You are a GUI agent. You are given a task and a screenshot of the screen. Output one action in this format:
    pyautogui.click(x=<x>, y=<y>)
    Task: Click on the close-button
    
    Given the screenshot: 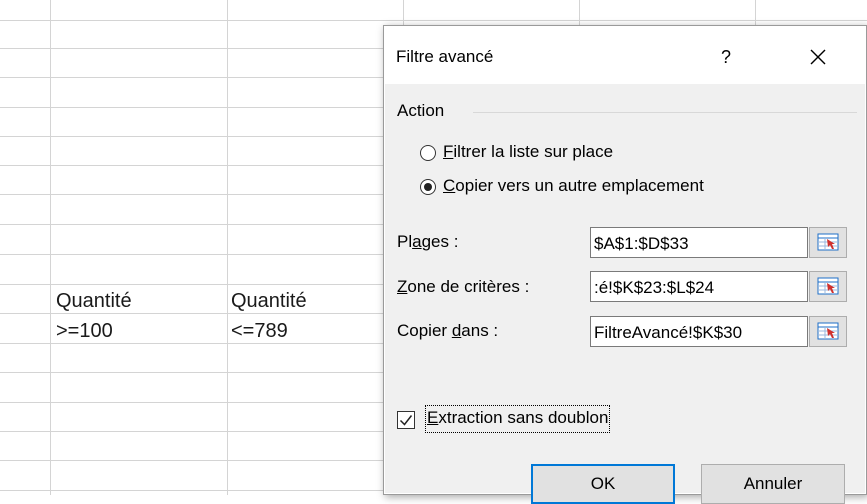 What is the action you would take?
    pyautogui.click(x=818, y=57)
    